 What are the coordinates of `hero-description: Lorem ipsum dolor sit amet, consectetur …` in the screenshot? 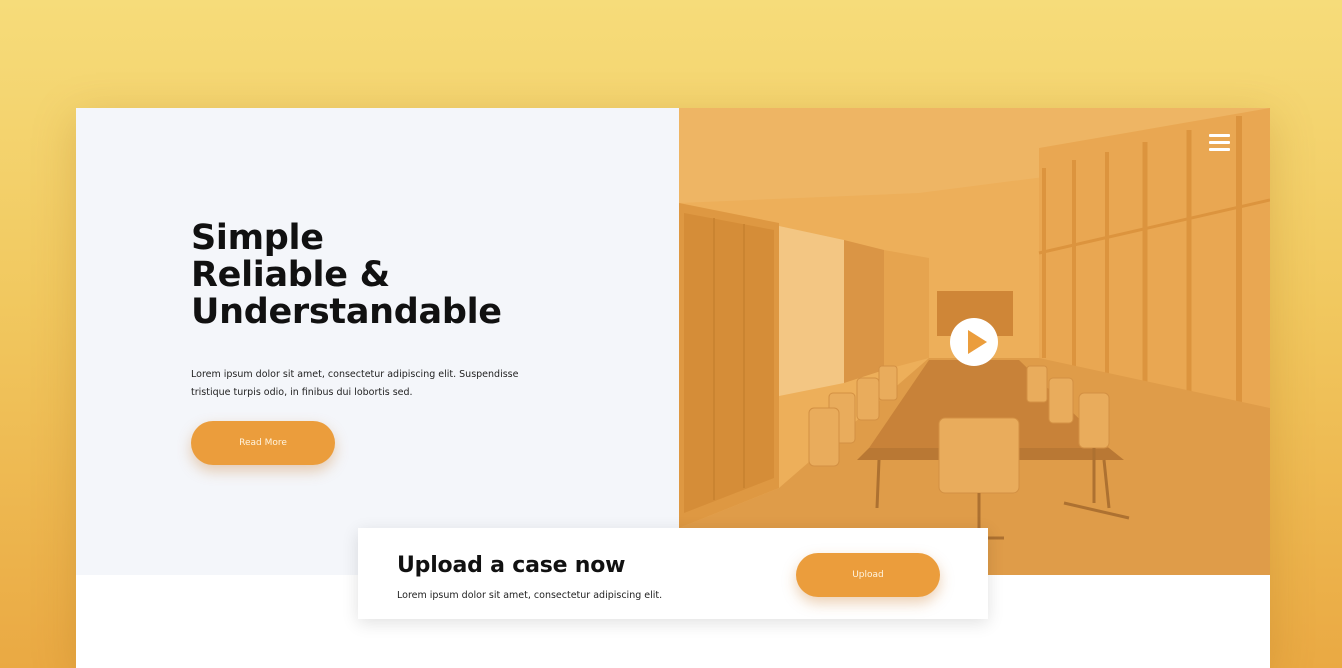 It's located at (355, 383).